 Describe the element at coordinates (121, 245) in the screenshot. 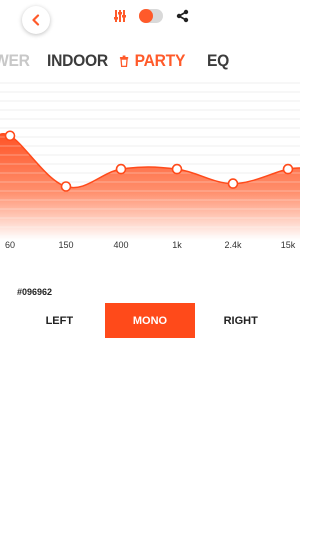

I see `frequency-tick-label: 400` at that location.